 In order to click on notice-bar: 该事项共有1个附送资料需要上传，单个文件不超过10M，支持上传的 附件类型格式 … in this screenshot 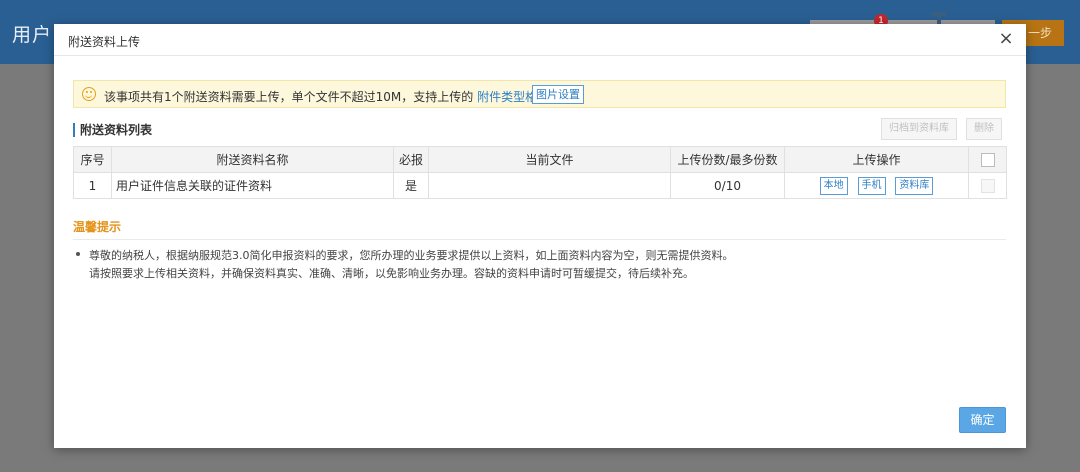, I will do `click(539, 94)`.